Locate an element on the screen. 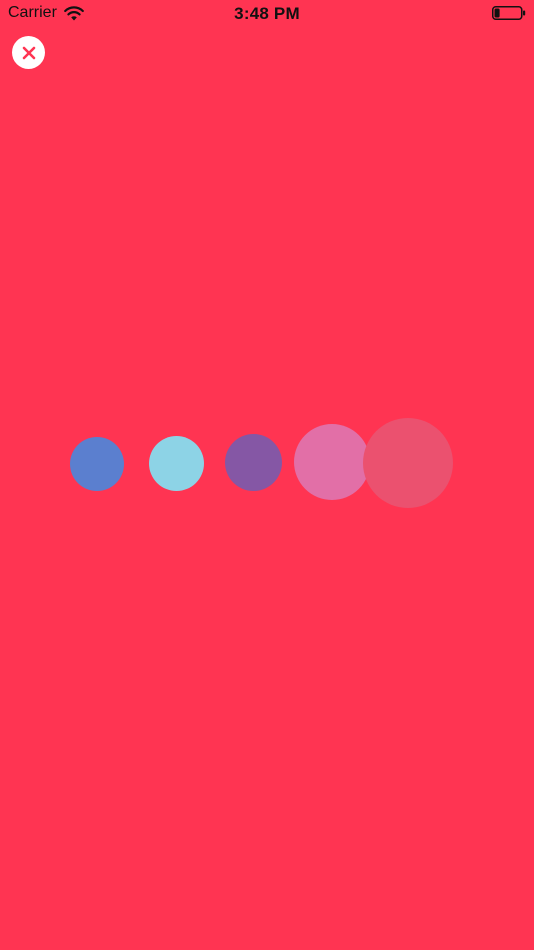 This screenshot has width=534, height=950. status-time: 3:48 PM is located at coordinates (267, 13).